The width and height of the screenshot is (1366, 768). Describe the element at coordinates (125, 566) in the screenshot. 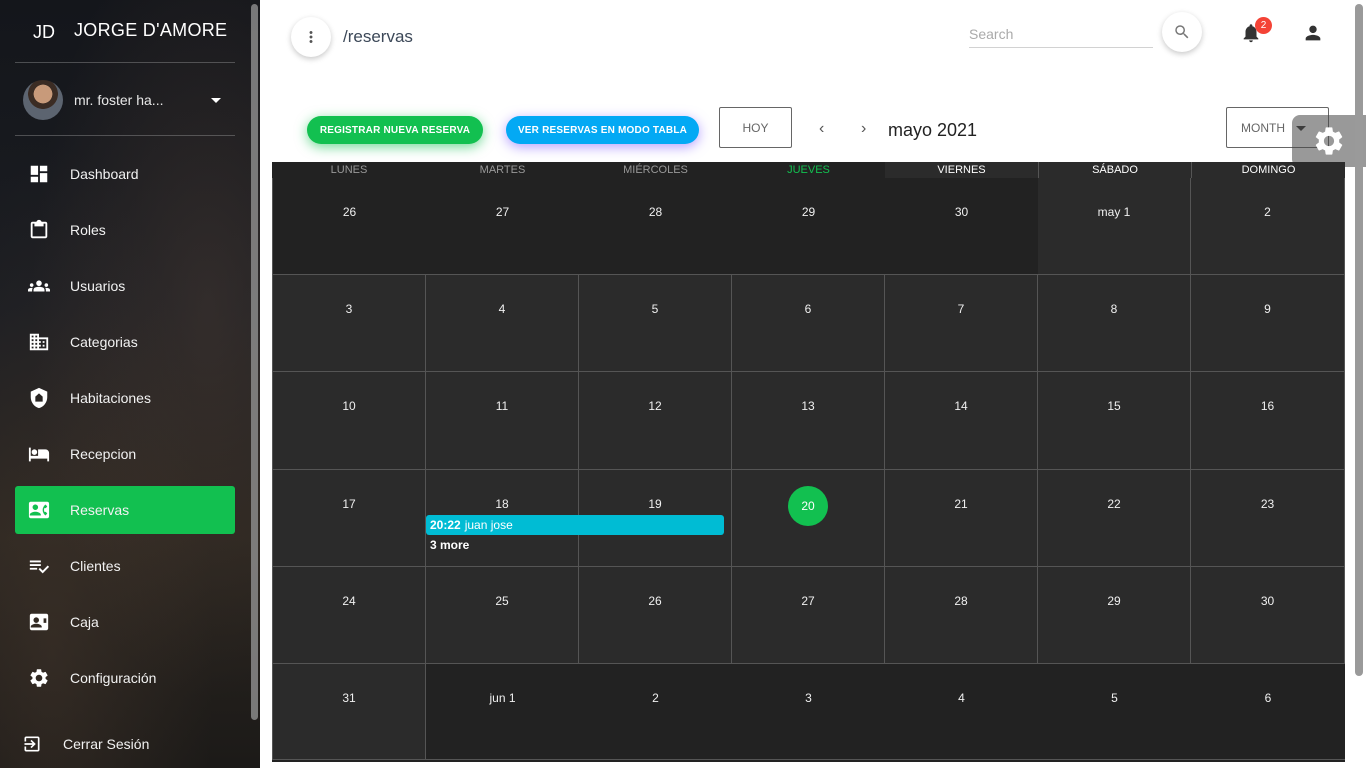

I see `sidebar-item-clientes: Clientes` at that location.